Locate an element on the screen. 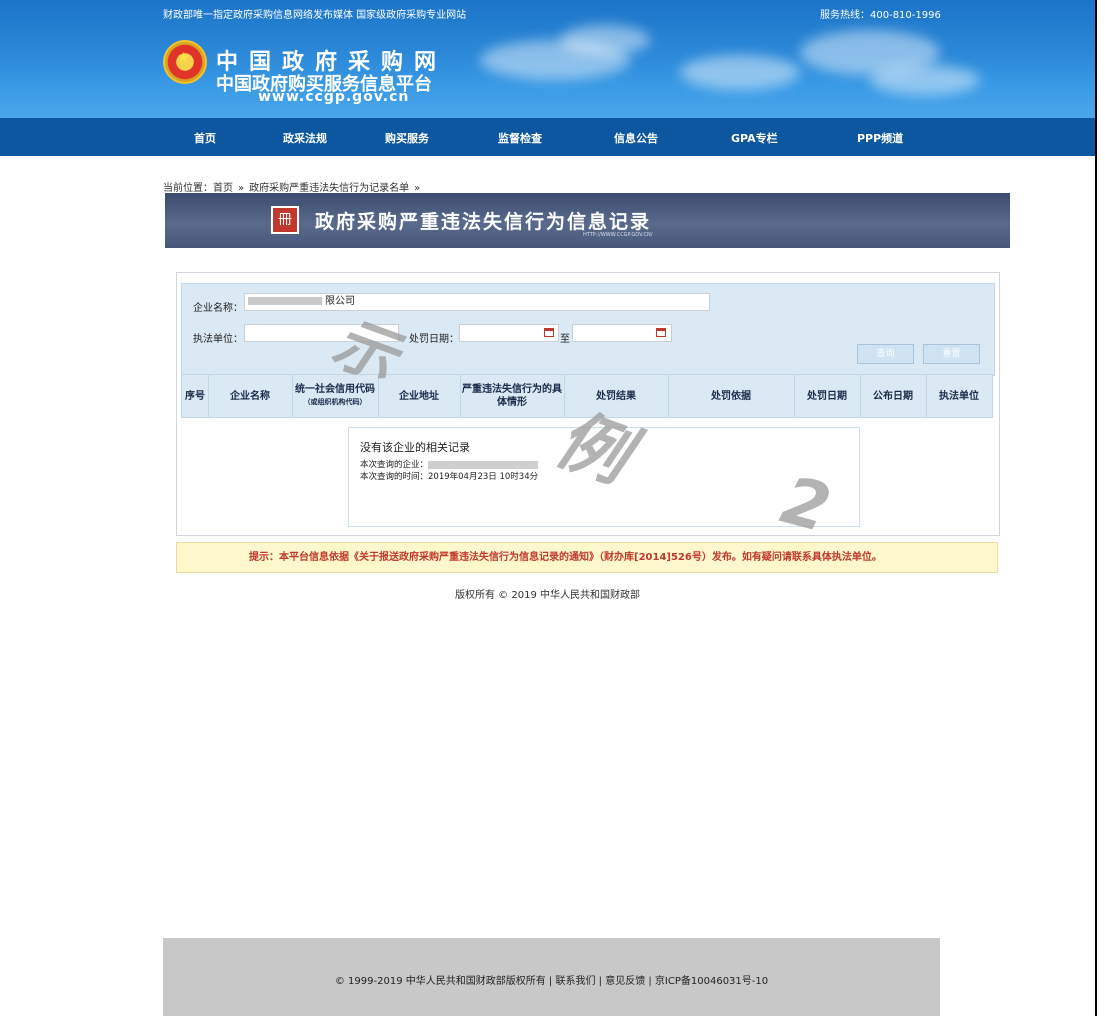 This screenshot has height=1016, width=1105. nav-item-supervision: 监督检查 is located at coordinates (520, 138).